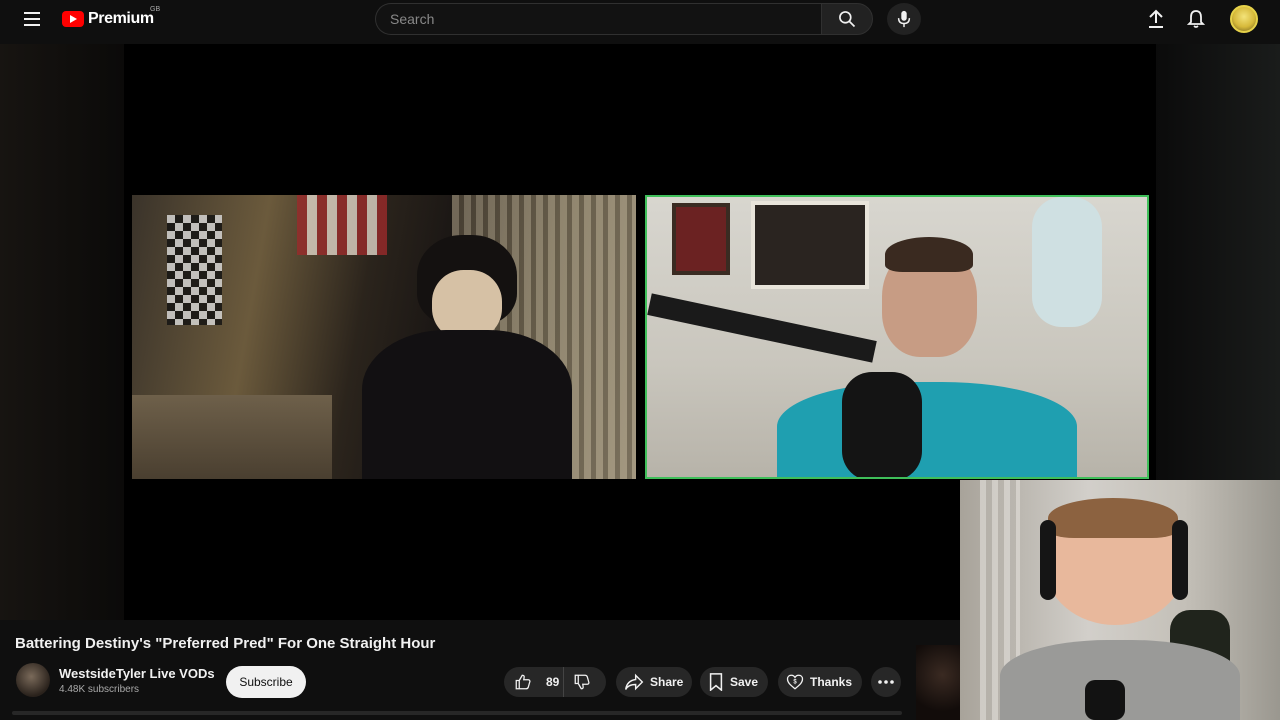 This screenshot has width=1280, height=720. What do you see at coordinates (73, 19) in the screenshot?
I see `youtube-logo-icon` at bounding box center [73, 19].